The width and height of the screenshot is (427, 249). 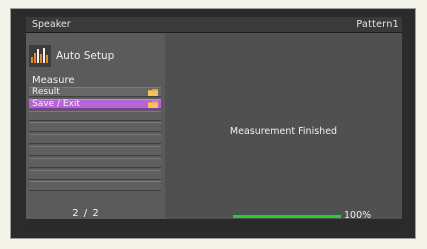 What do you see at coordinates (95, 92) in the screenshot?
I see `menu-item-result: Result` at bounding box center [95, 92].